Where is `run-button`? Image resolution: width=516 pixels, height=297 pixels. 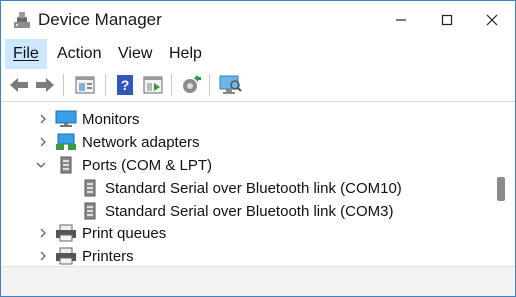 run-button is located at coordinates (153, 85).